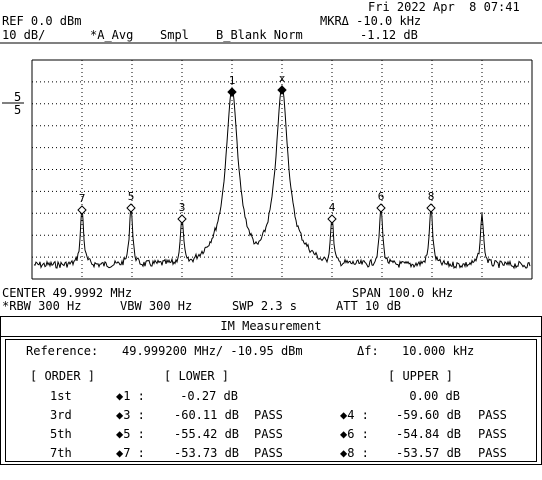 The width and height of the screenshot is (542, 480). I want to click on im-lower-marker: ◆5 :, so click(130, 434).